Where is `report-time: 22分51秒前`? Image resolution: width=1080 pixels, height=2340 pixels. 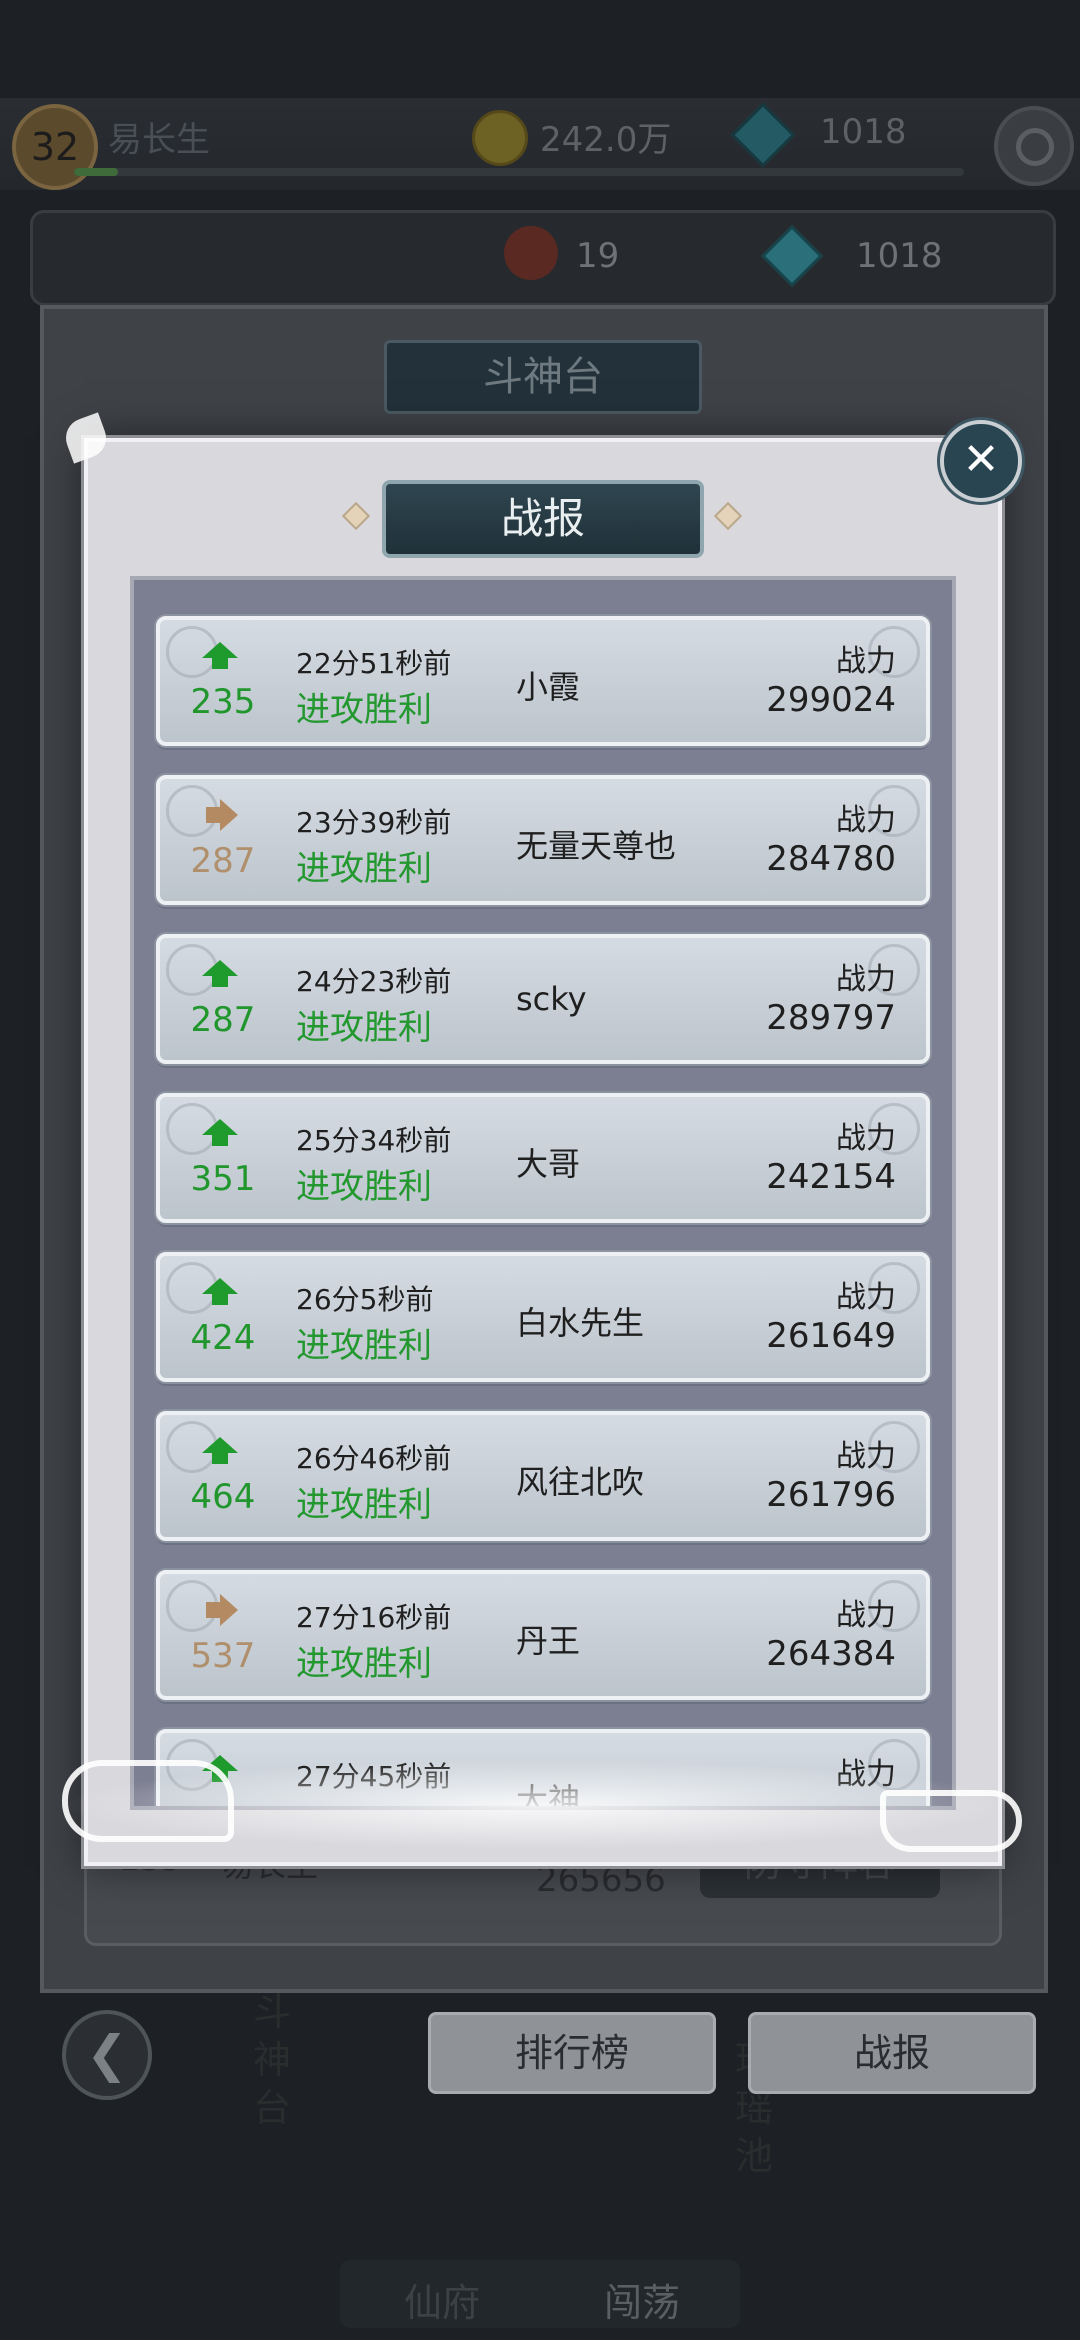
report-time: 22分51秒前 is located at coordinates (374, 663).